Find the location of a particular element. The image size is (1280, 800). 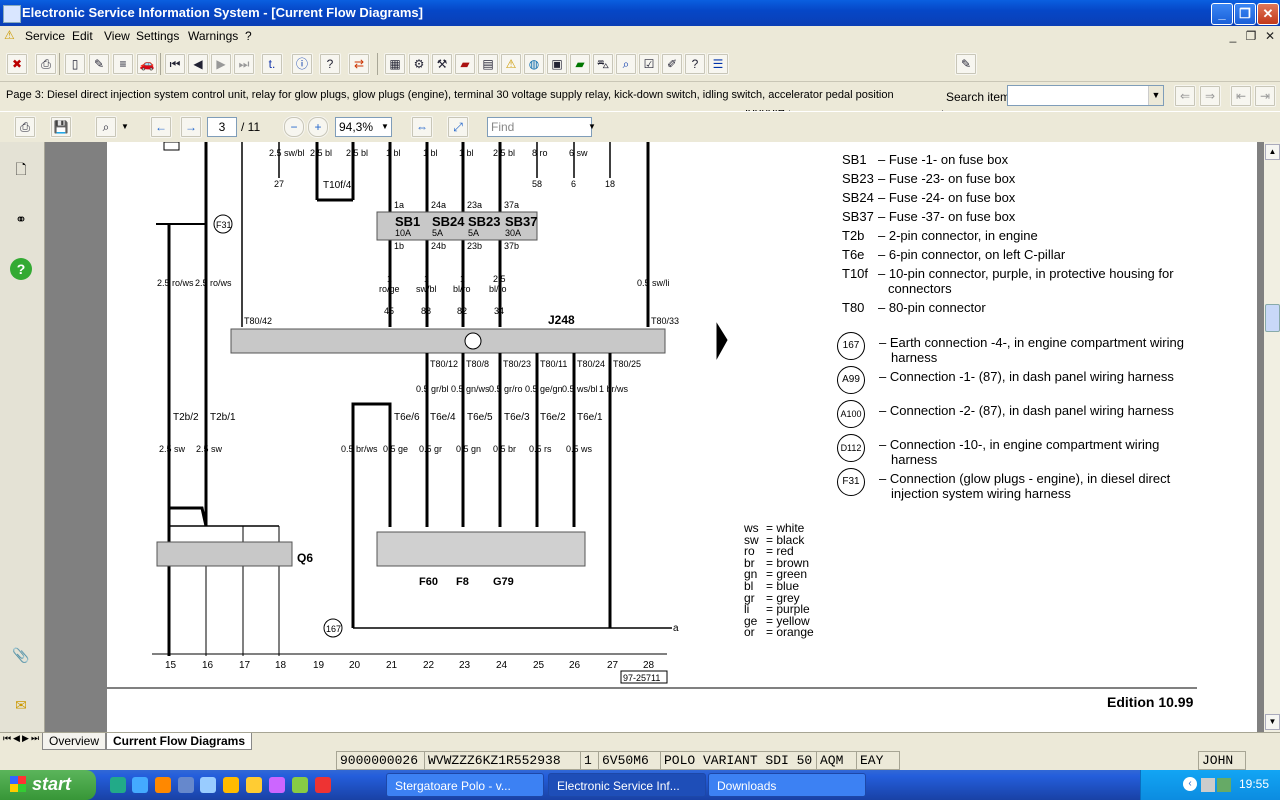

previous-page-icon: ◀ is located at coordinates (198, 64).